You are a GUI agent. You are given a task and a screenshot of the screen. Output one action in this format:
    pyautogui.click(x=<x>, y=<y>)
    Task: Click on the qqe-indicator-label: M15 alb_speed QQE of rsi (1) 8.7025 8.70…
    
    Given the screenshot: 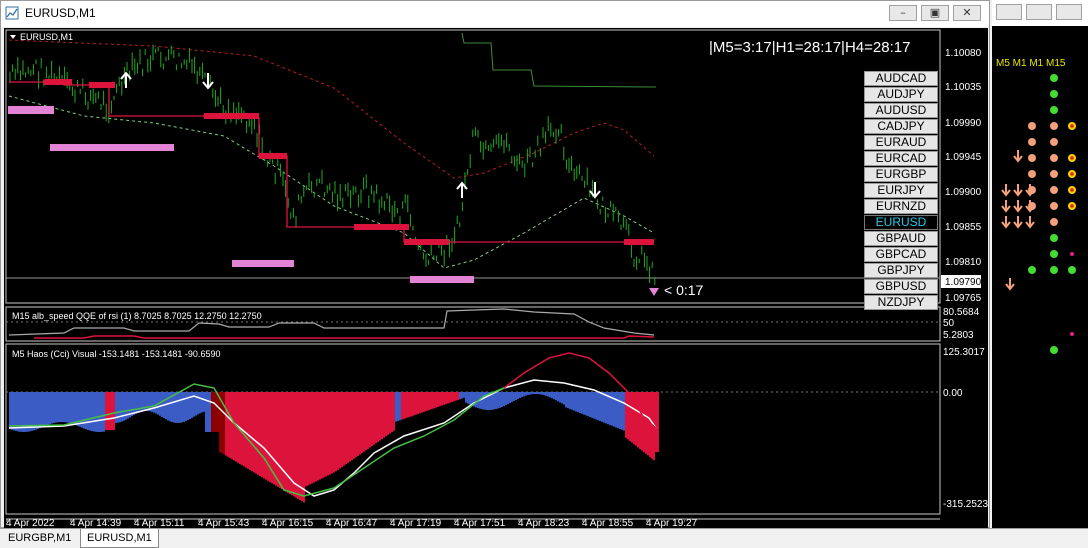 What is the action you would take?
    pyautogui.click(x=137, y=316)
    